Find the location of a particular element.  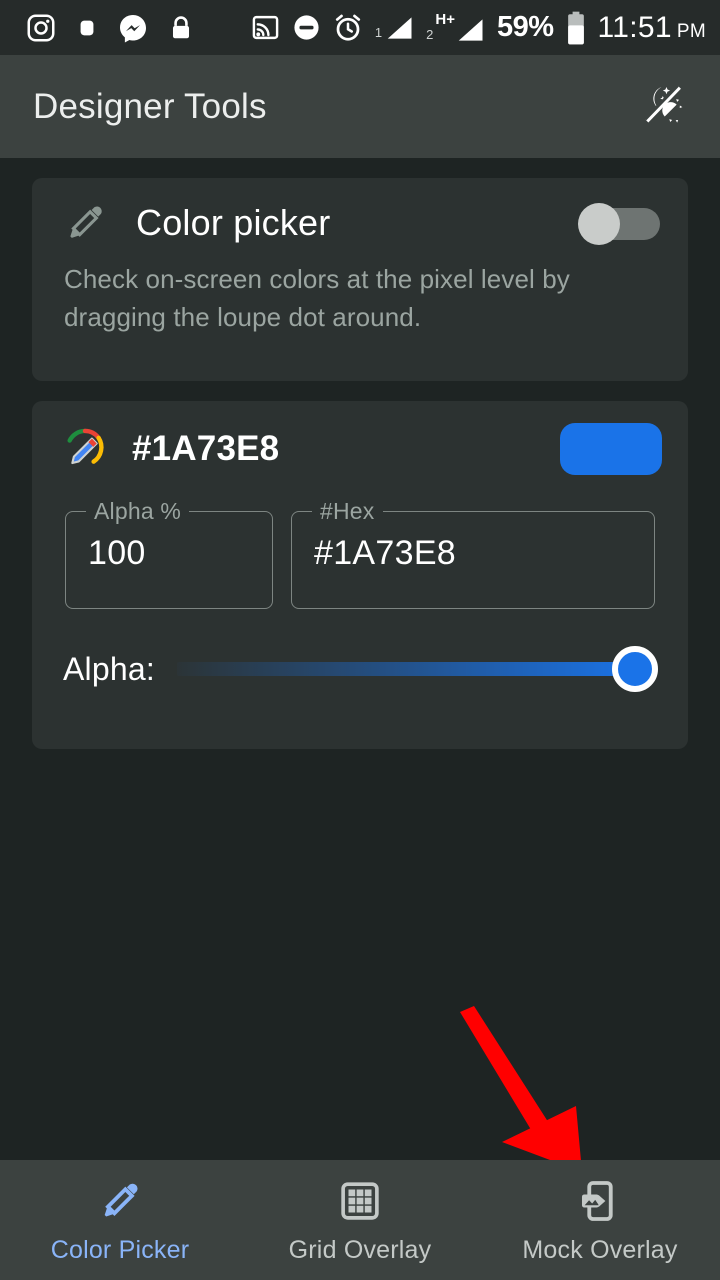

alpha-slider-track is located at coordinates (408, 669).